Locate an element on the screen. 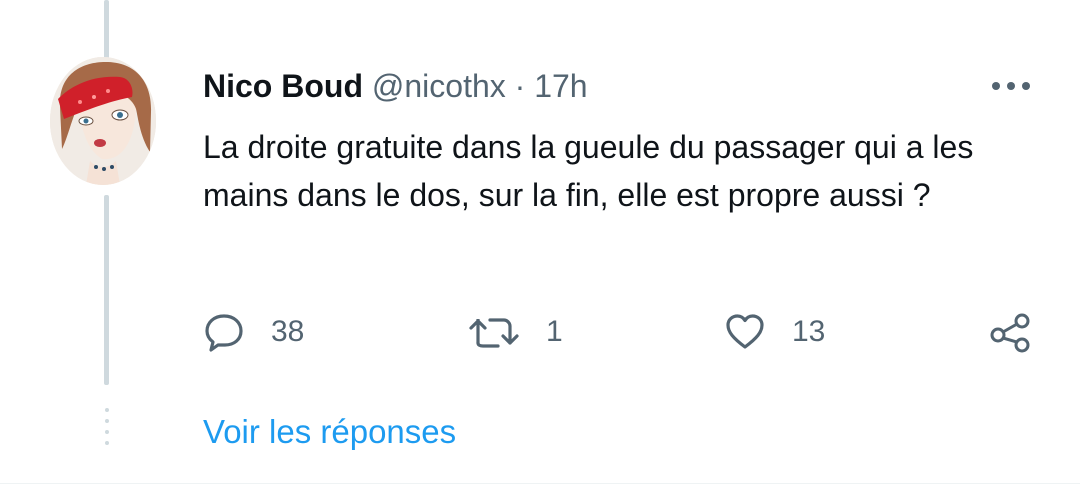 Image resolution: width=1080 pixels, height=488 pixels. share-button is located at coordinates (1011, 332).